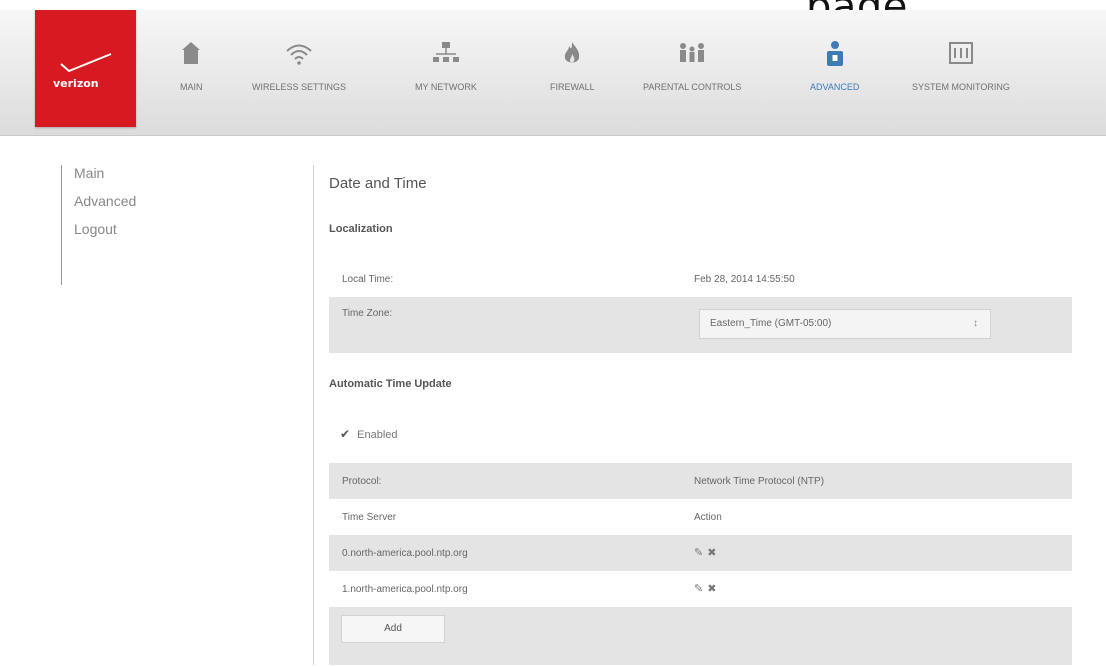  I want to click on wifi-icon, so click(299, 54).